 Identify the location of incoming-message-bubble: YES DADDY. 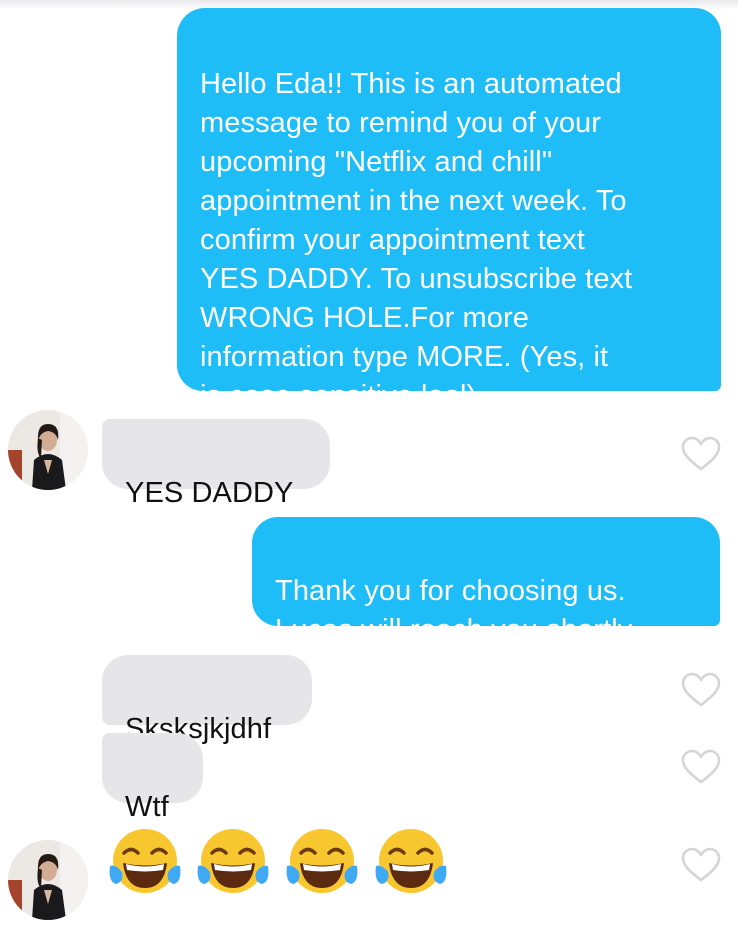
(216, 464).